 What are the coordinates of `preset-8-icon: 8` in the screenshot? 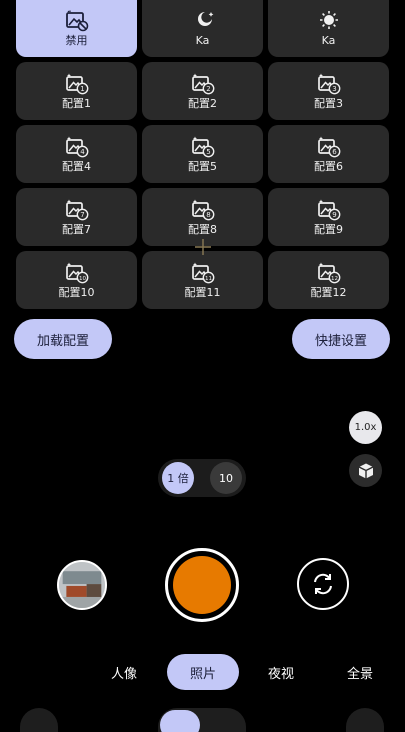 It's located at (202, 209).